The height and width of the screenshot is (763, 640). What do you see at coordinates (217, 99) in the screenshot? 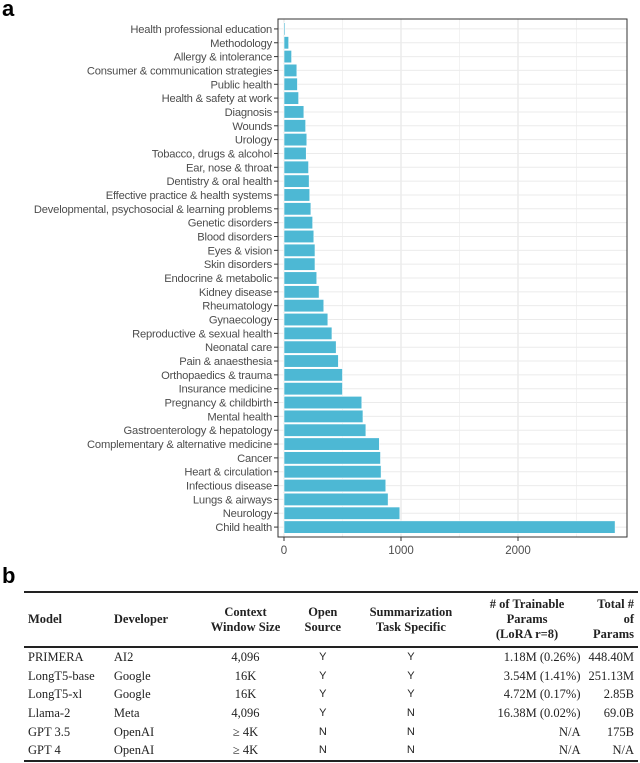
I see `y-tick-label: Health & safety at work` at bounding box center [217, 99].